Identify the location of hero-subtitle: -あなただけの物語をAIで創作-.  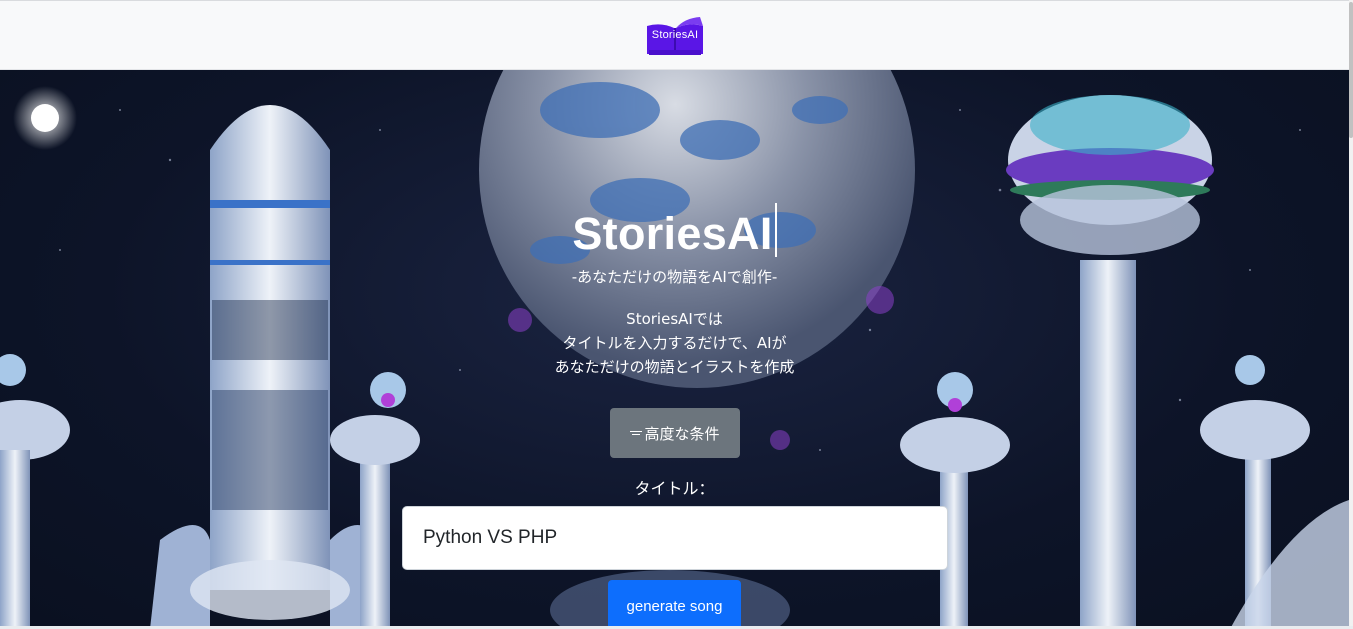
(674, 277).